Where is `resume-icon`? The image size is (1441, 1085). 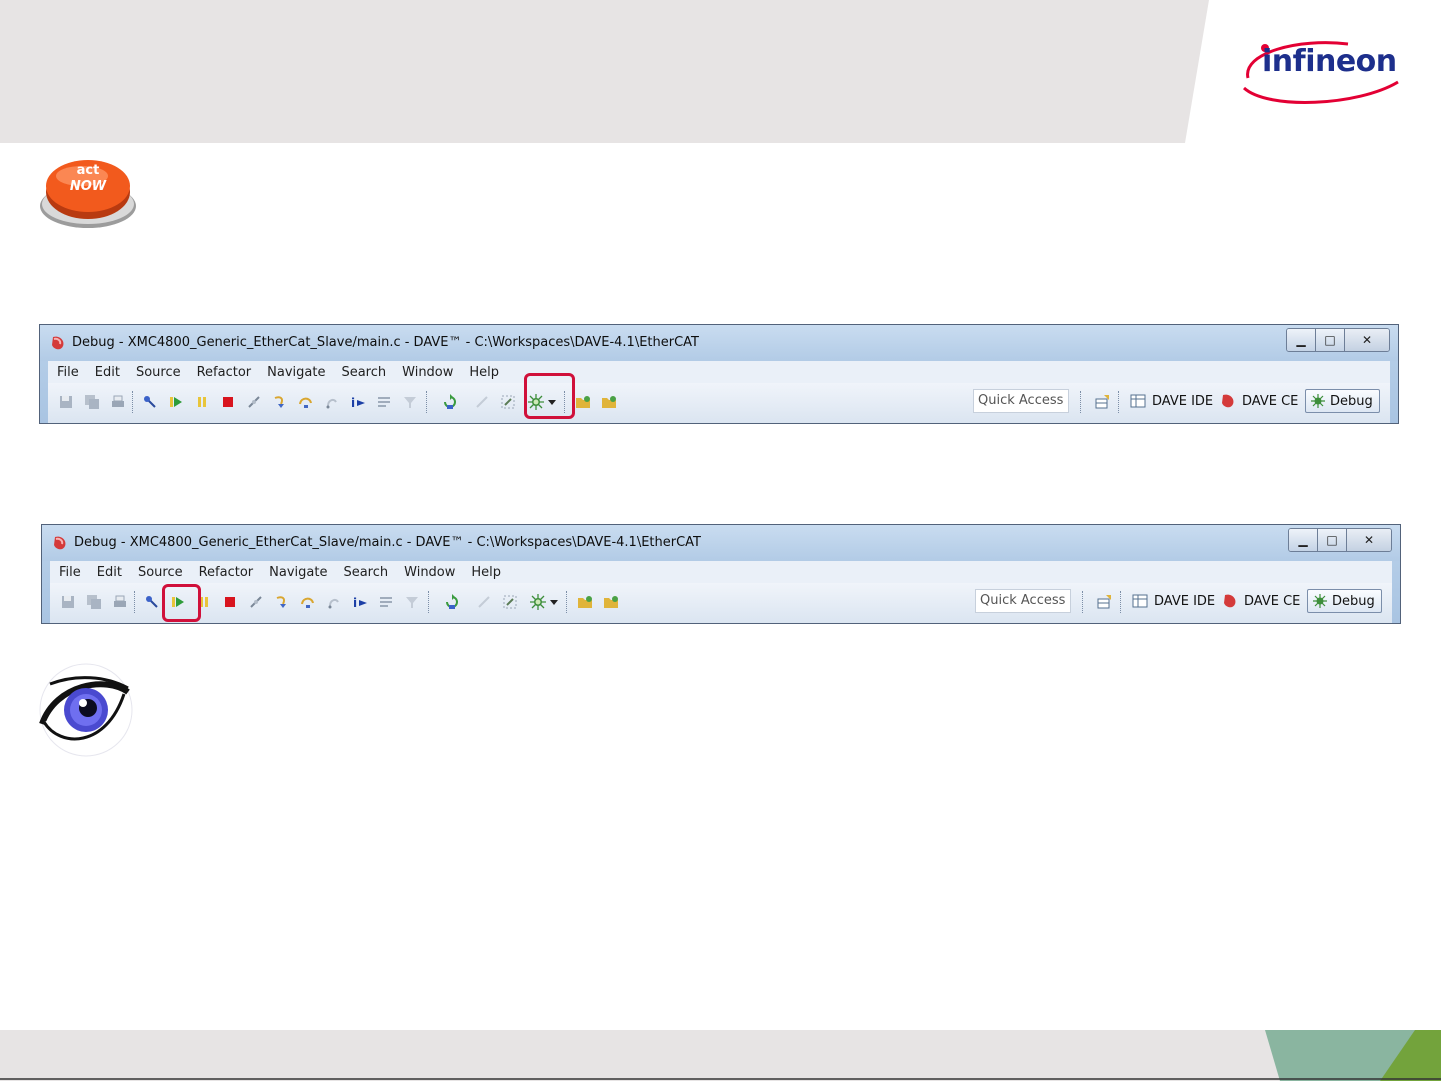 resume-icon is located at coordinates (176, 402).